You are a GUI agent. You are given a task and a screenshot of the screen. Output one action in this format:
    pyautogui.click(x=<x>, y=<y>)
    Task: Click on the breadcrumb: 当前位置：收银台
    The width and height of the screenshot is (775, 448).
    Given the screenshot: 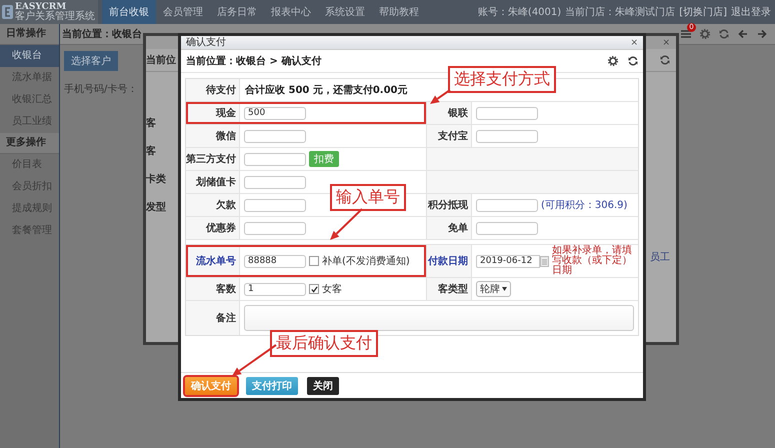 What is the action you would take?
    pyautogui.click(x=102, y=34)
    